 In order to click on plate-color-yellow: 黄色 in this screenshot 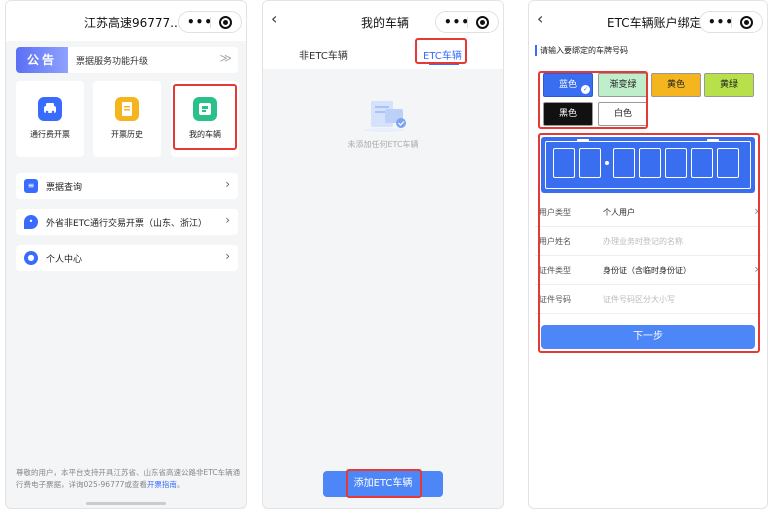, I will do `click(676, 85)`.